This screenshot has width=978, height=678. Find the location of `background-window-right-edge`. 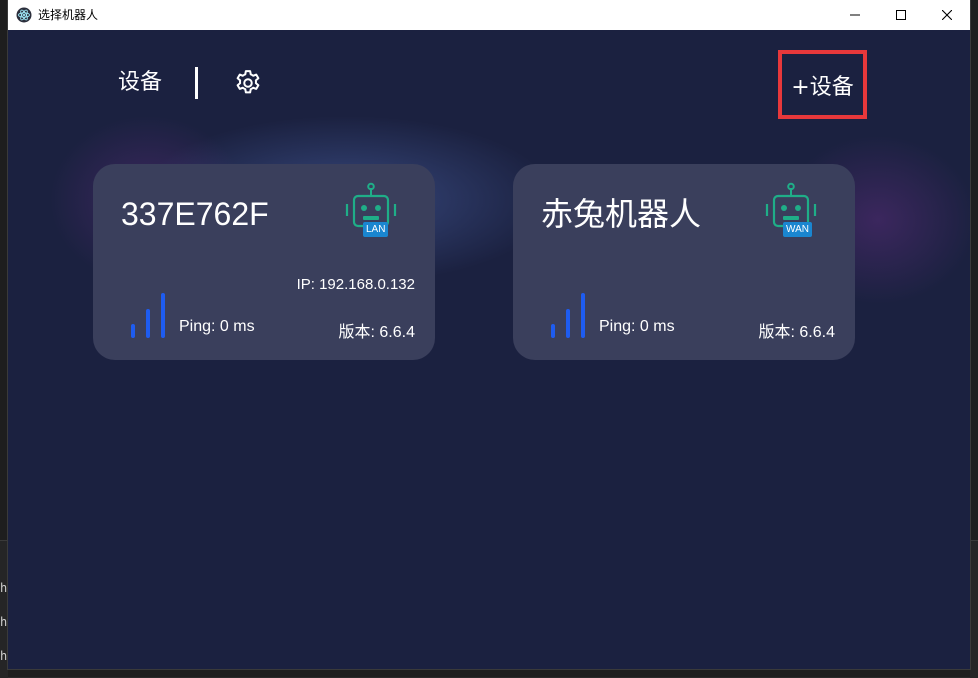

background-window-right-edge is located at coordinates (974, 609).